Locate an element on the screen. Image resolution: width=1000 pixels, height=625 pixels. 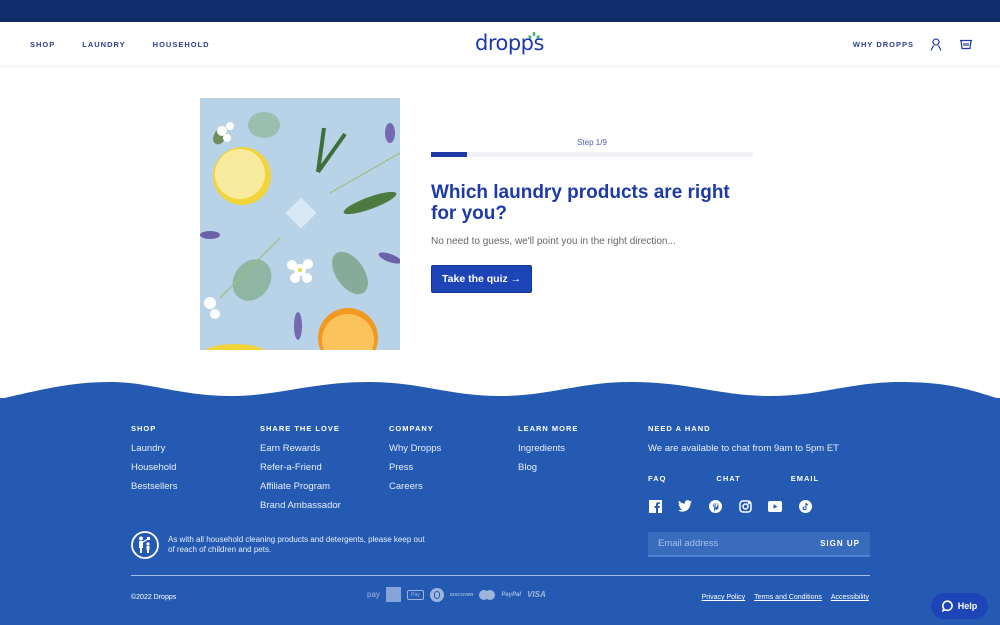
nav-laundry: LAUNDRY is located at coordinates (103, 44).